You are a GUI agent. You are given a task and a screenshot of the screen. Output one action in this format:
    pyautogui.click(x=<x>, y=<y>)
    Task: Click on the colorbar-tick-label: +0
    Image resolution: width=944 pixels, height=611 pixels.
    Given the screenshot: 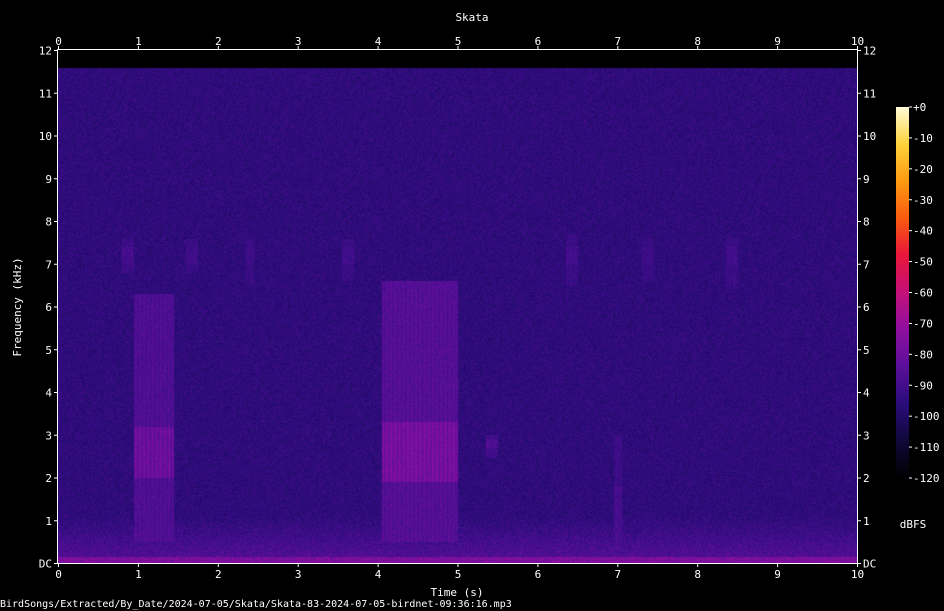 What is the action you would take?
    pyautogui.click(x=919, y=107)
    